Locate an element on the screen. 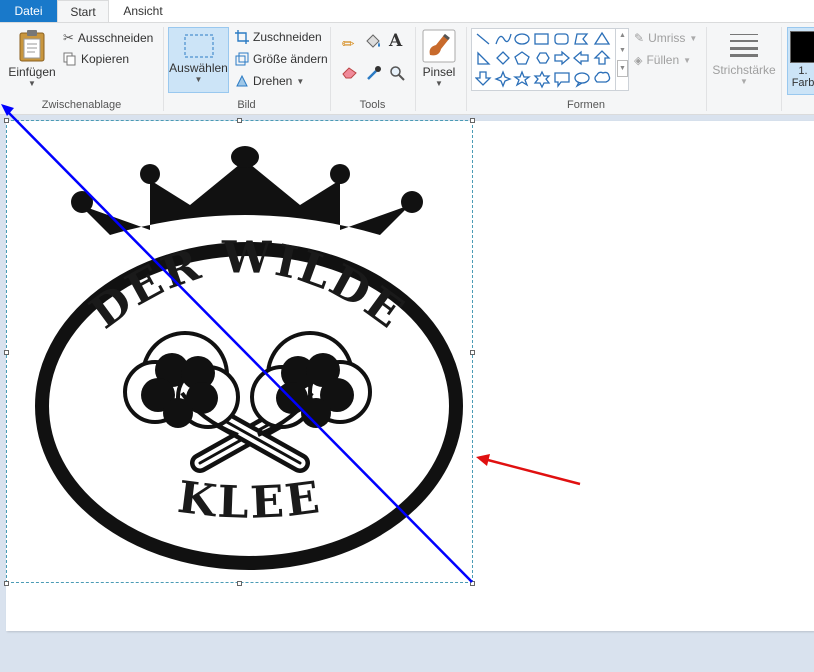 The height and width of the screenshot is (672, 814). color-picker-icon is located at coordinates (374, 73).